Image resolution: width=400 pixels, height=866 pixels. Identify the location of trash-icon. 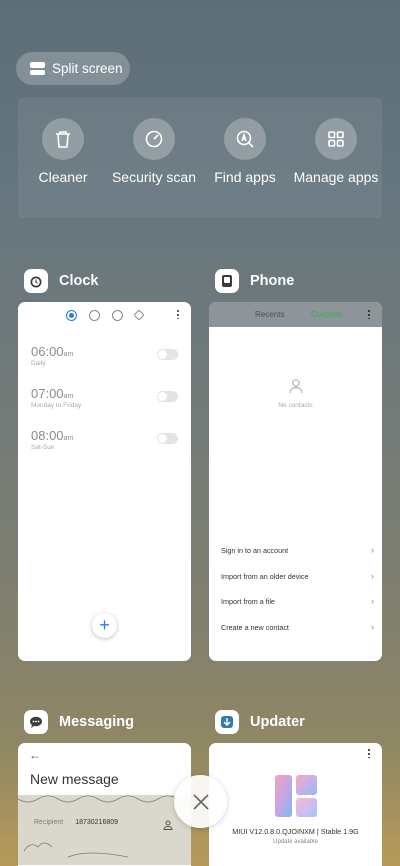
(63, 139).